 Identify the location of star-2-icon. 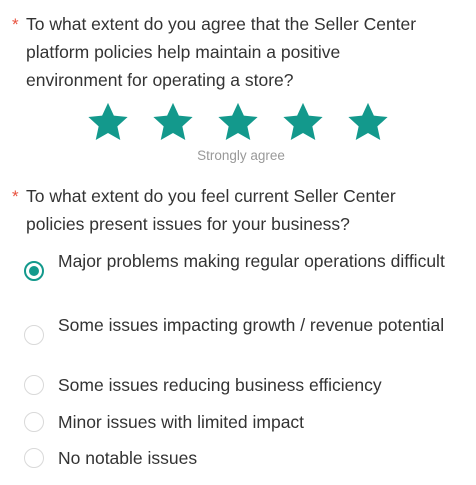
(173, 122).